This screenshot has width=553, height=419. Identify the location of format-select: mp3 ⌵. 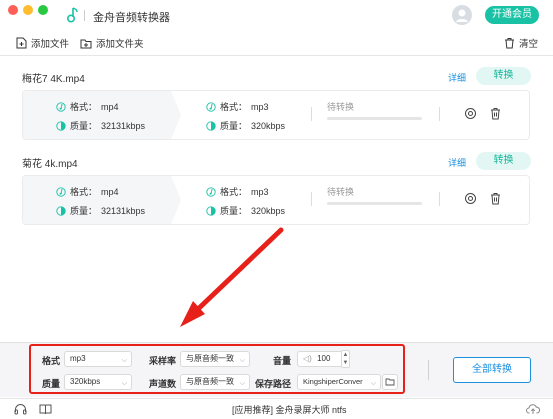
(98, 359).